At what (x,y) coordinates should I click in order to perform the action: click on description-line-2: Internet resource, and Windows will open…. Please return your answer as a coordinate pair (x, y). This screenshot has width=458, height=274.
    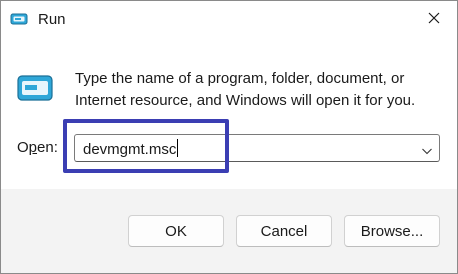
    Looking at the image, I should click on (245, 100).